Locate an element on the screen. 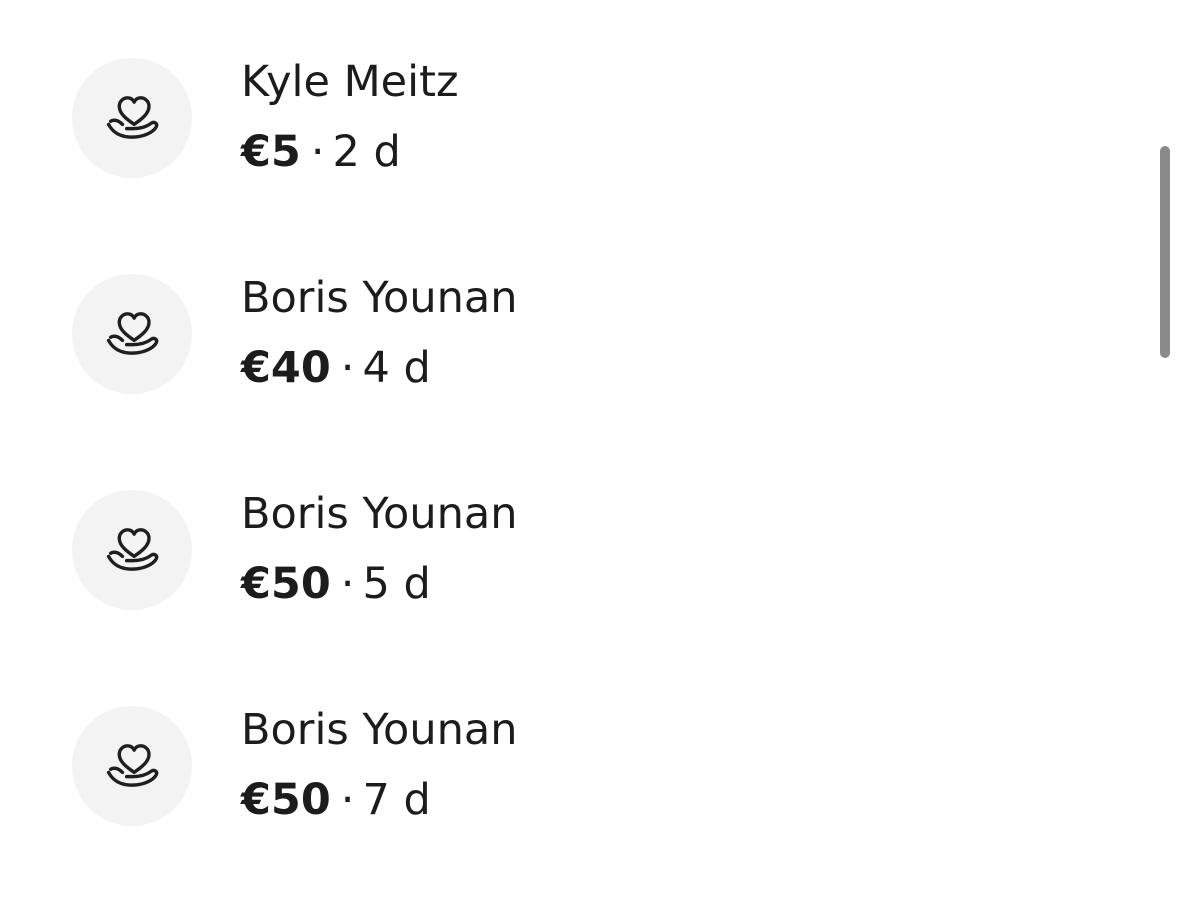  donation-meta: €50 · 5 d is located at coordinates (336, 584).